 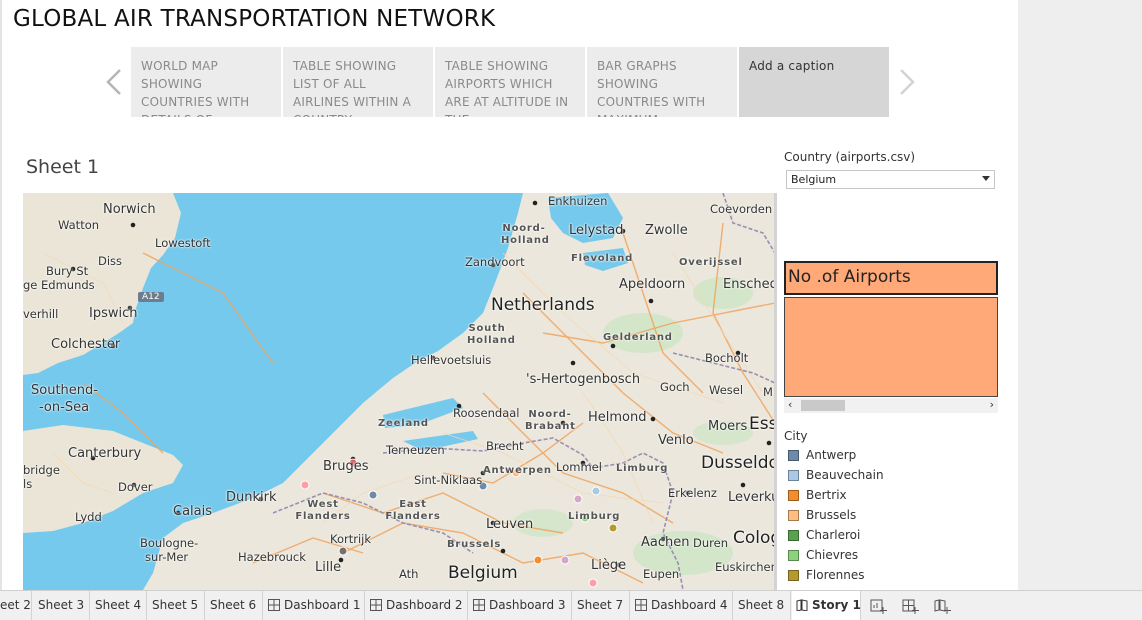 I want to click on tab-label: eet 2, so click(x=15, y=605).